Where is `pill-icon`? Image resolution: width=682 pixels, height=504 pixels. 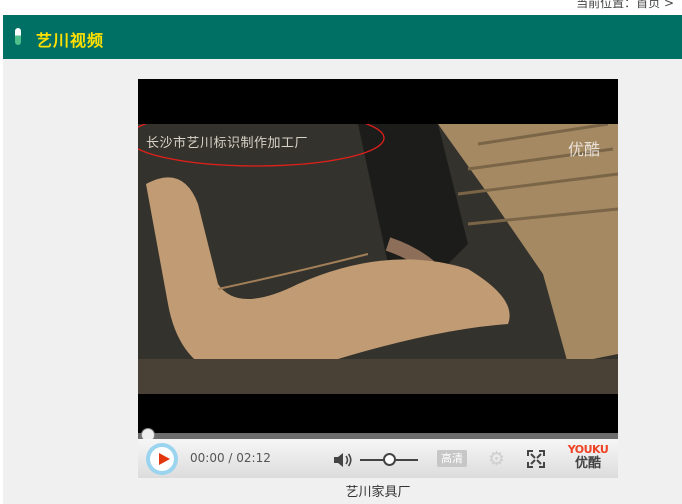
pill-icon is located at coordinates (18, 36).